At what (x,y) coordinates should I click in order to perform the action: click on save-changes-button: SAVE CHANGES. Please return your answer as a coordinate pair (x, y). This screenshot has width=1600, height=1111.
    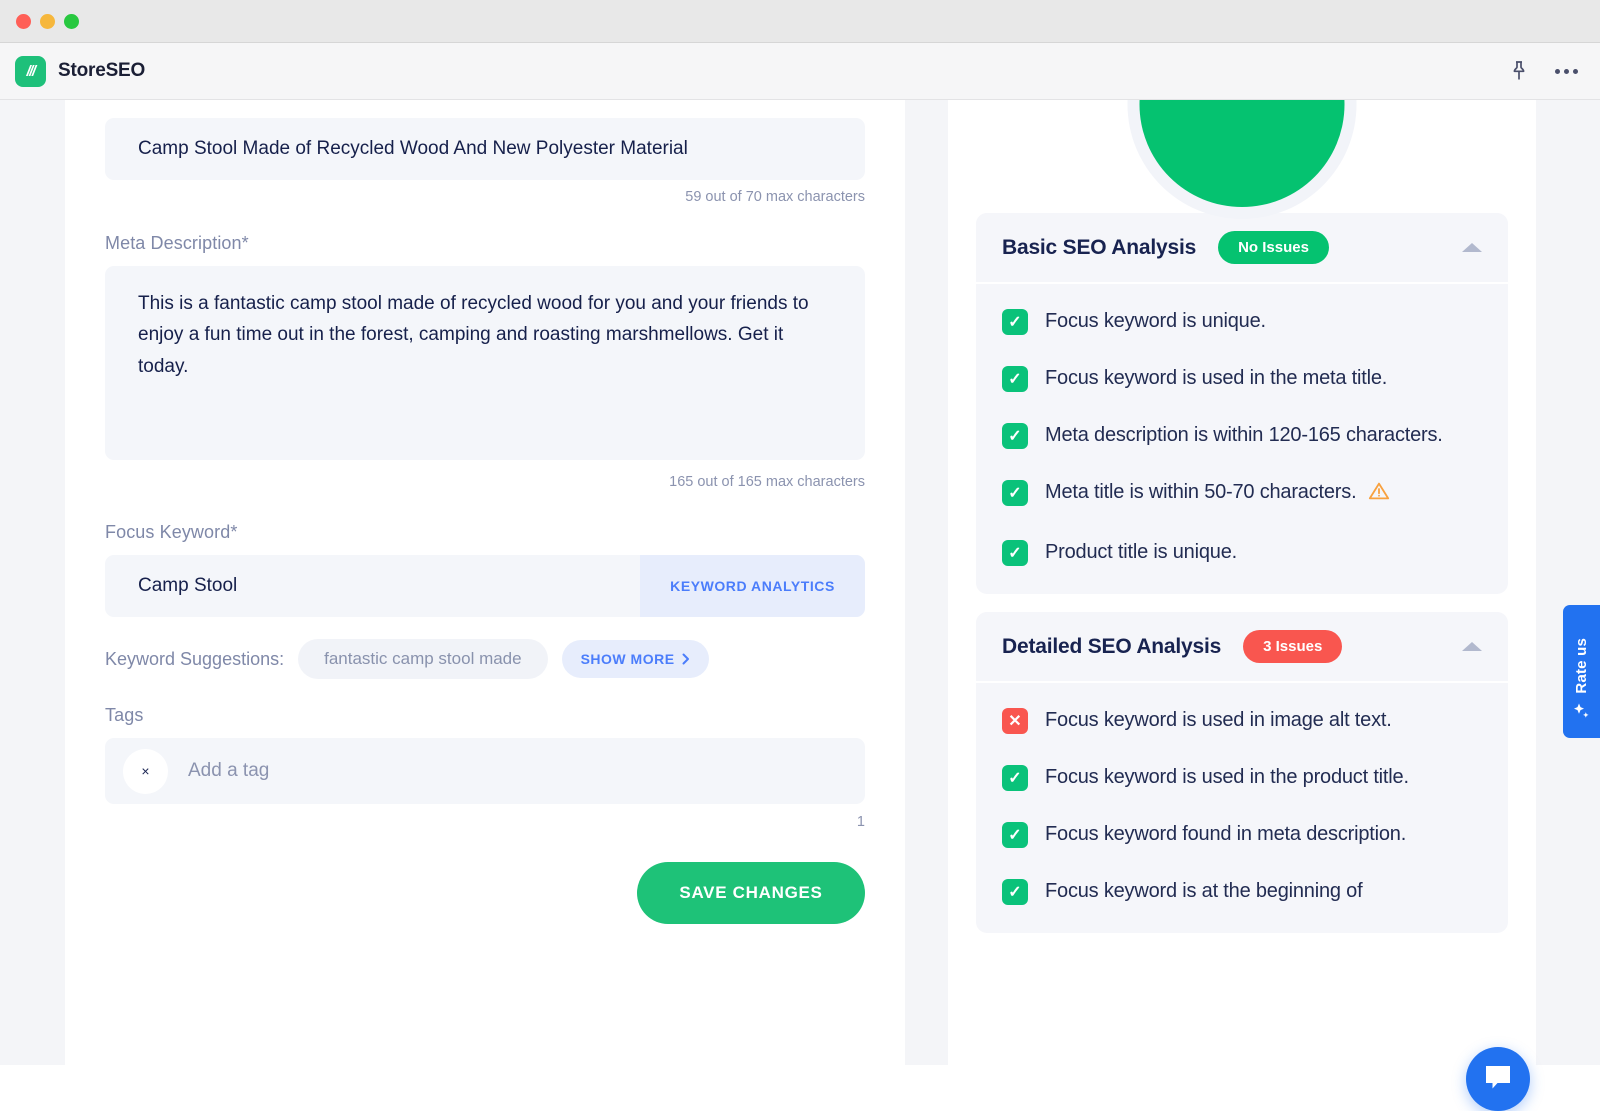
    Looking at the image, I should click on (751, 893).